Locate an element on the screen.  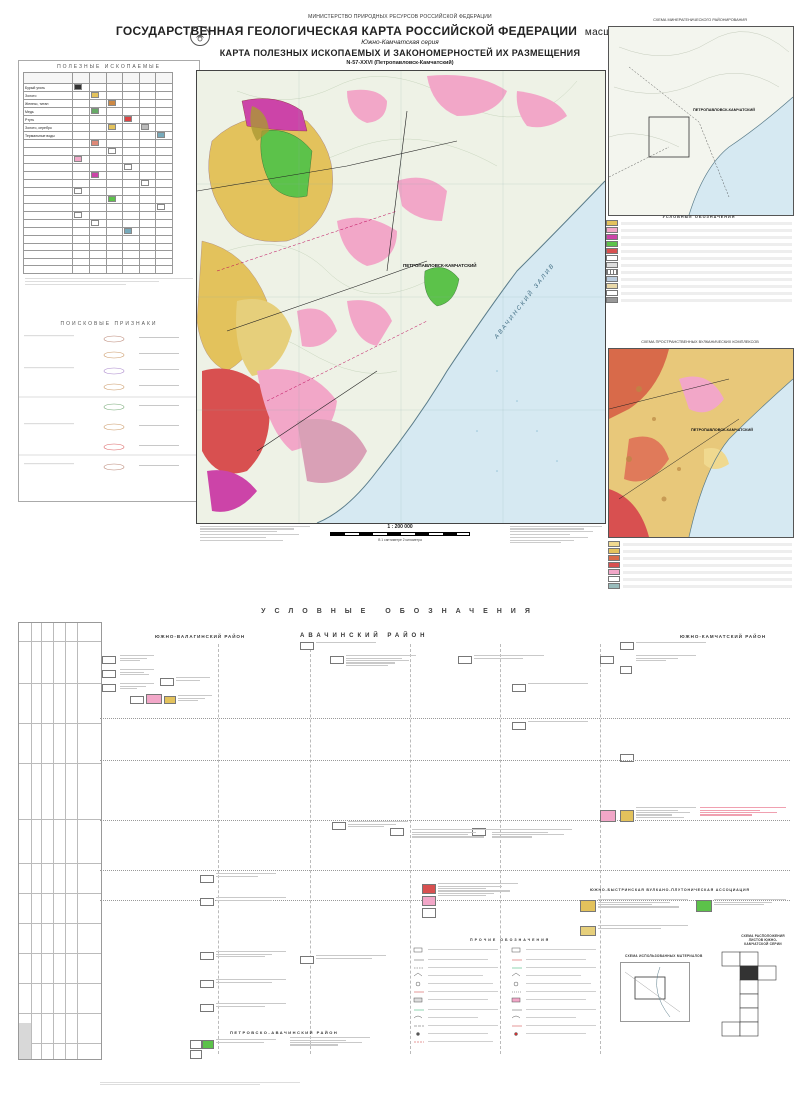
search-signs-legend is located at coordinates (109, 403).